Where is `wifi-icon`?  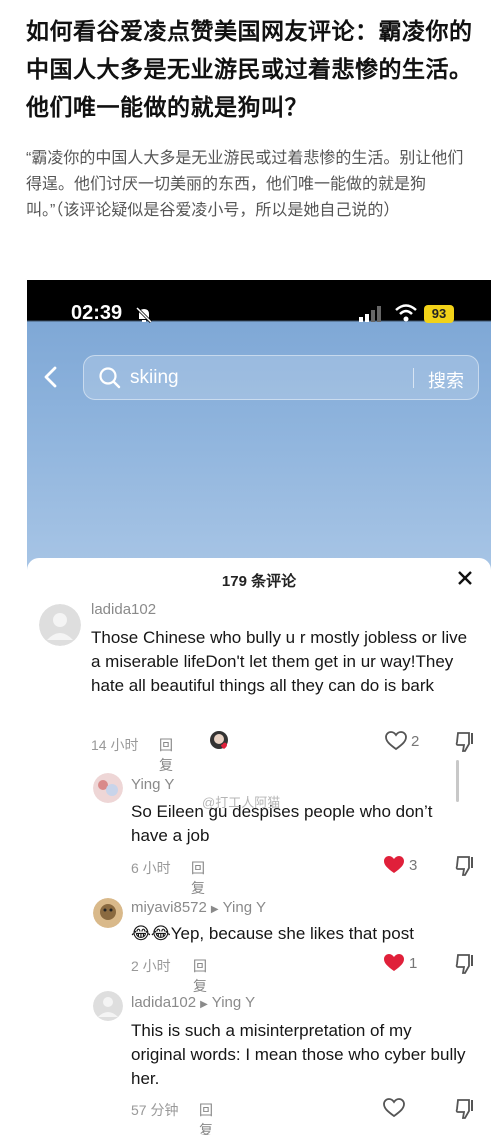
wifi-icon is located at coordinates (406, 313).